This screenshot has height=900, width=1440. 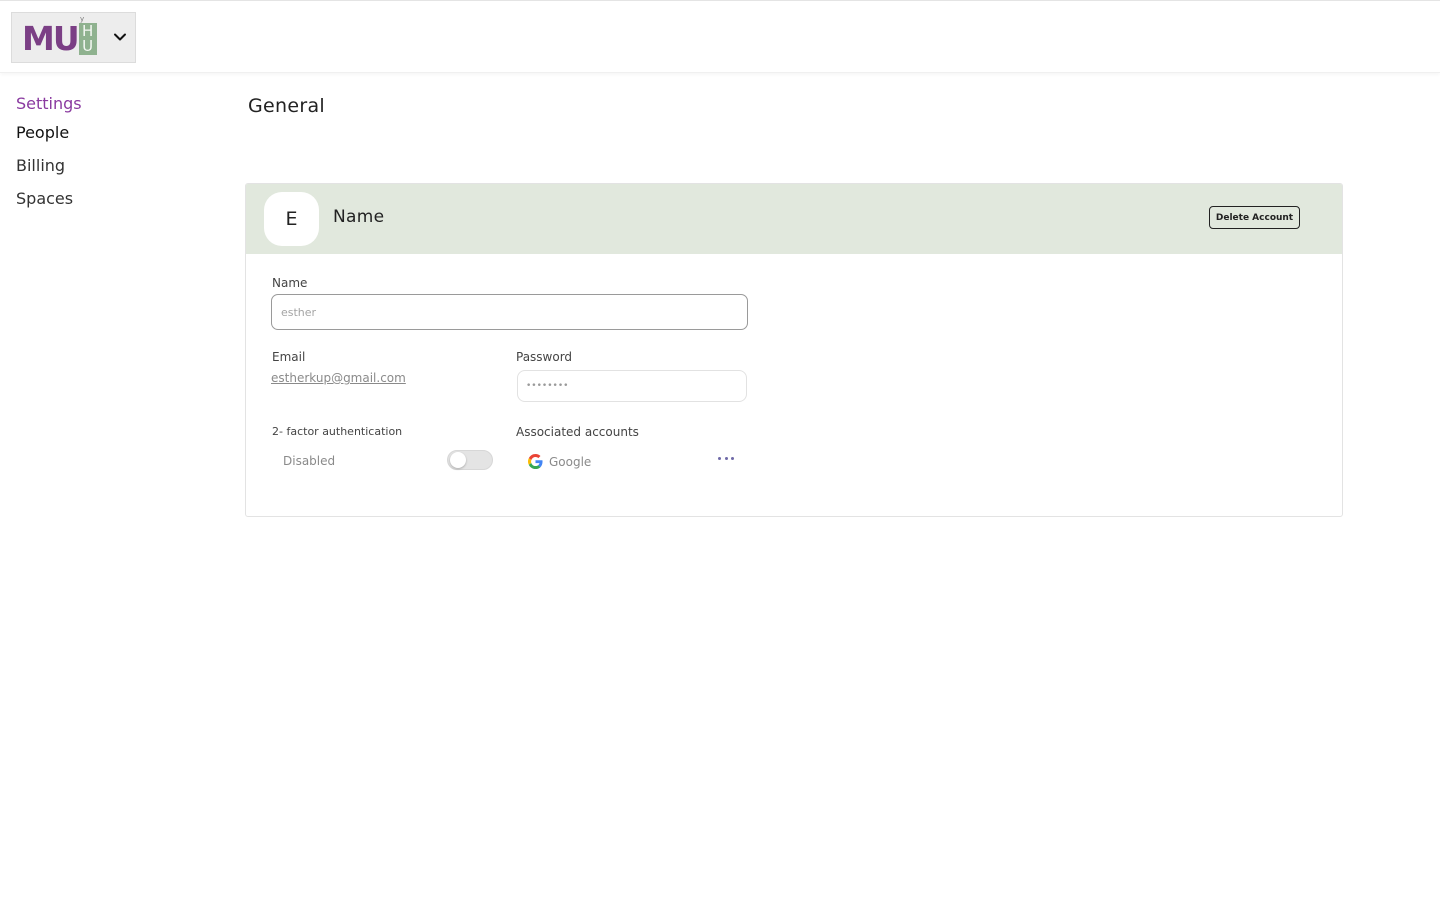 What do you see at coordinates (570, 461) in the screenshot?
I see `google-account-label: Google` at bounding box center [570, 461].